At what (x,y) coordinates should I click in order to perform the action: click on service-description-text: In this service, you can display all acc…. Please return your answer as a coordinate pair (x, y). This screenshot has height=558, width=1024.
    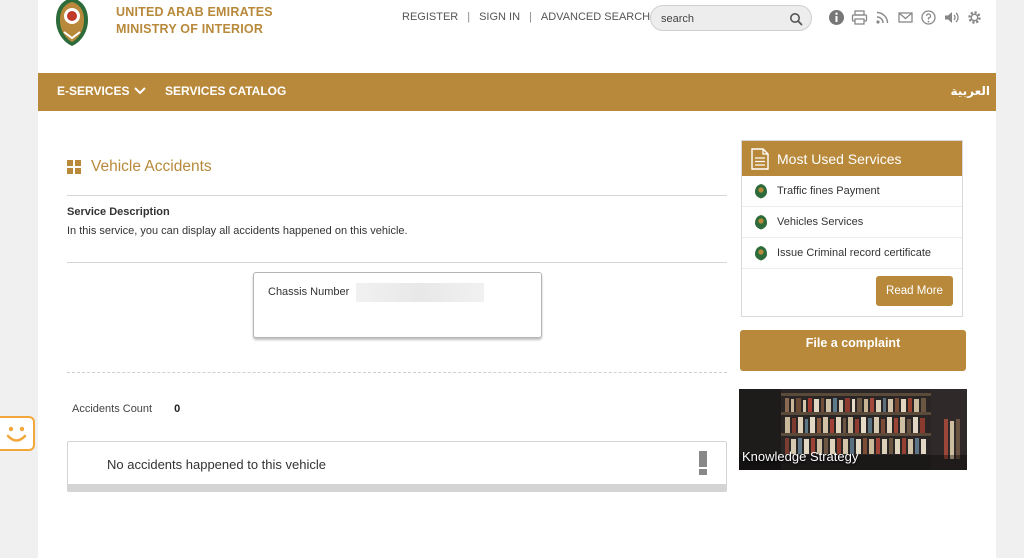
    Looking at the image, I should click on (237, 231).